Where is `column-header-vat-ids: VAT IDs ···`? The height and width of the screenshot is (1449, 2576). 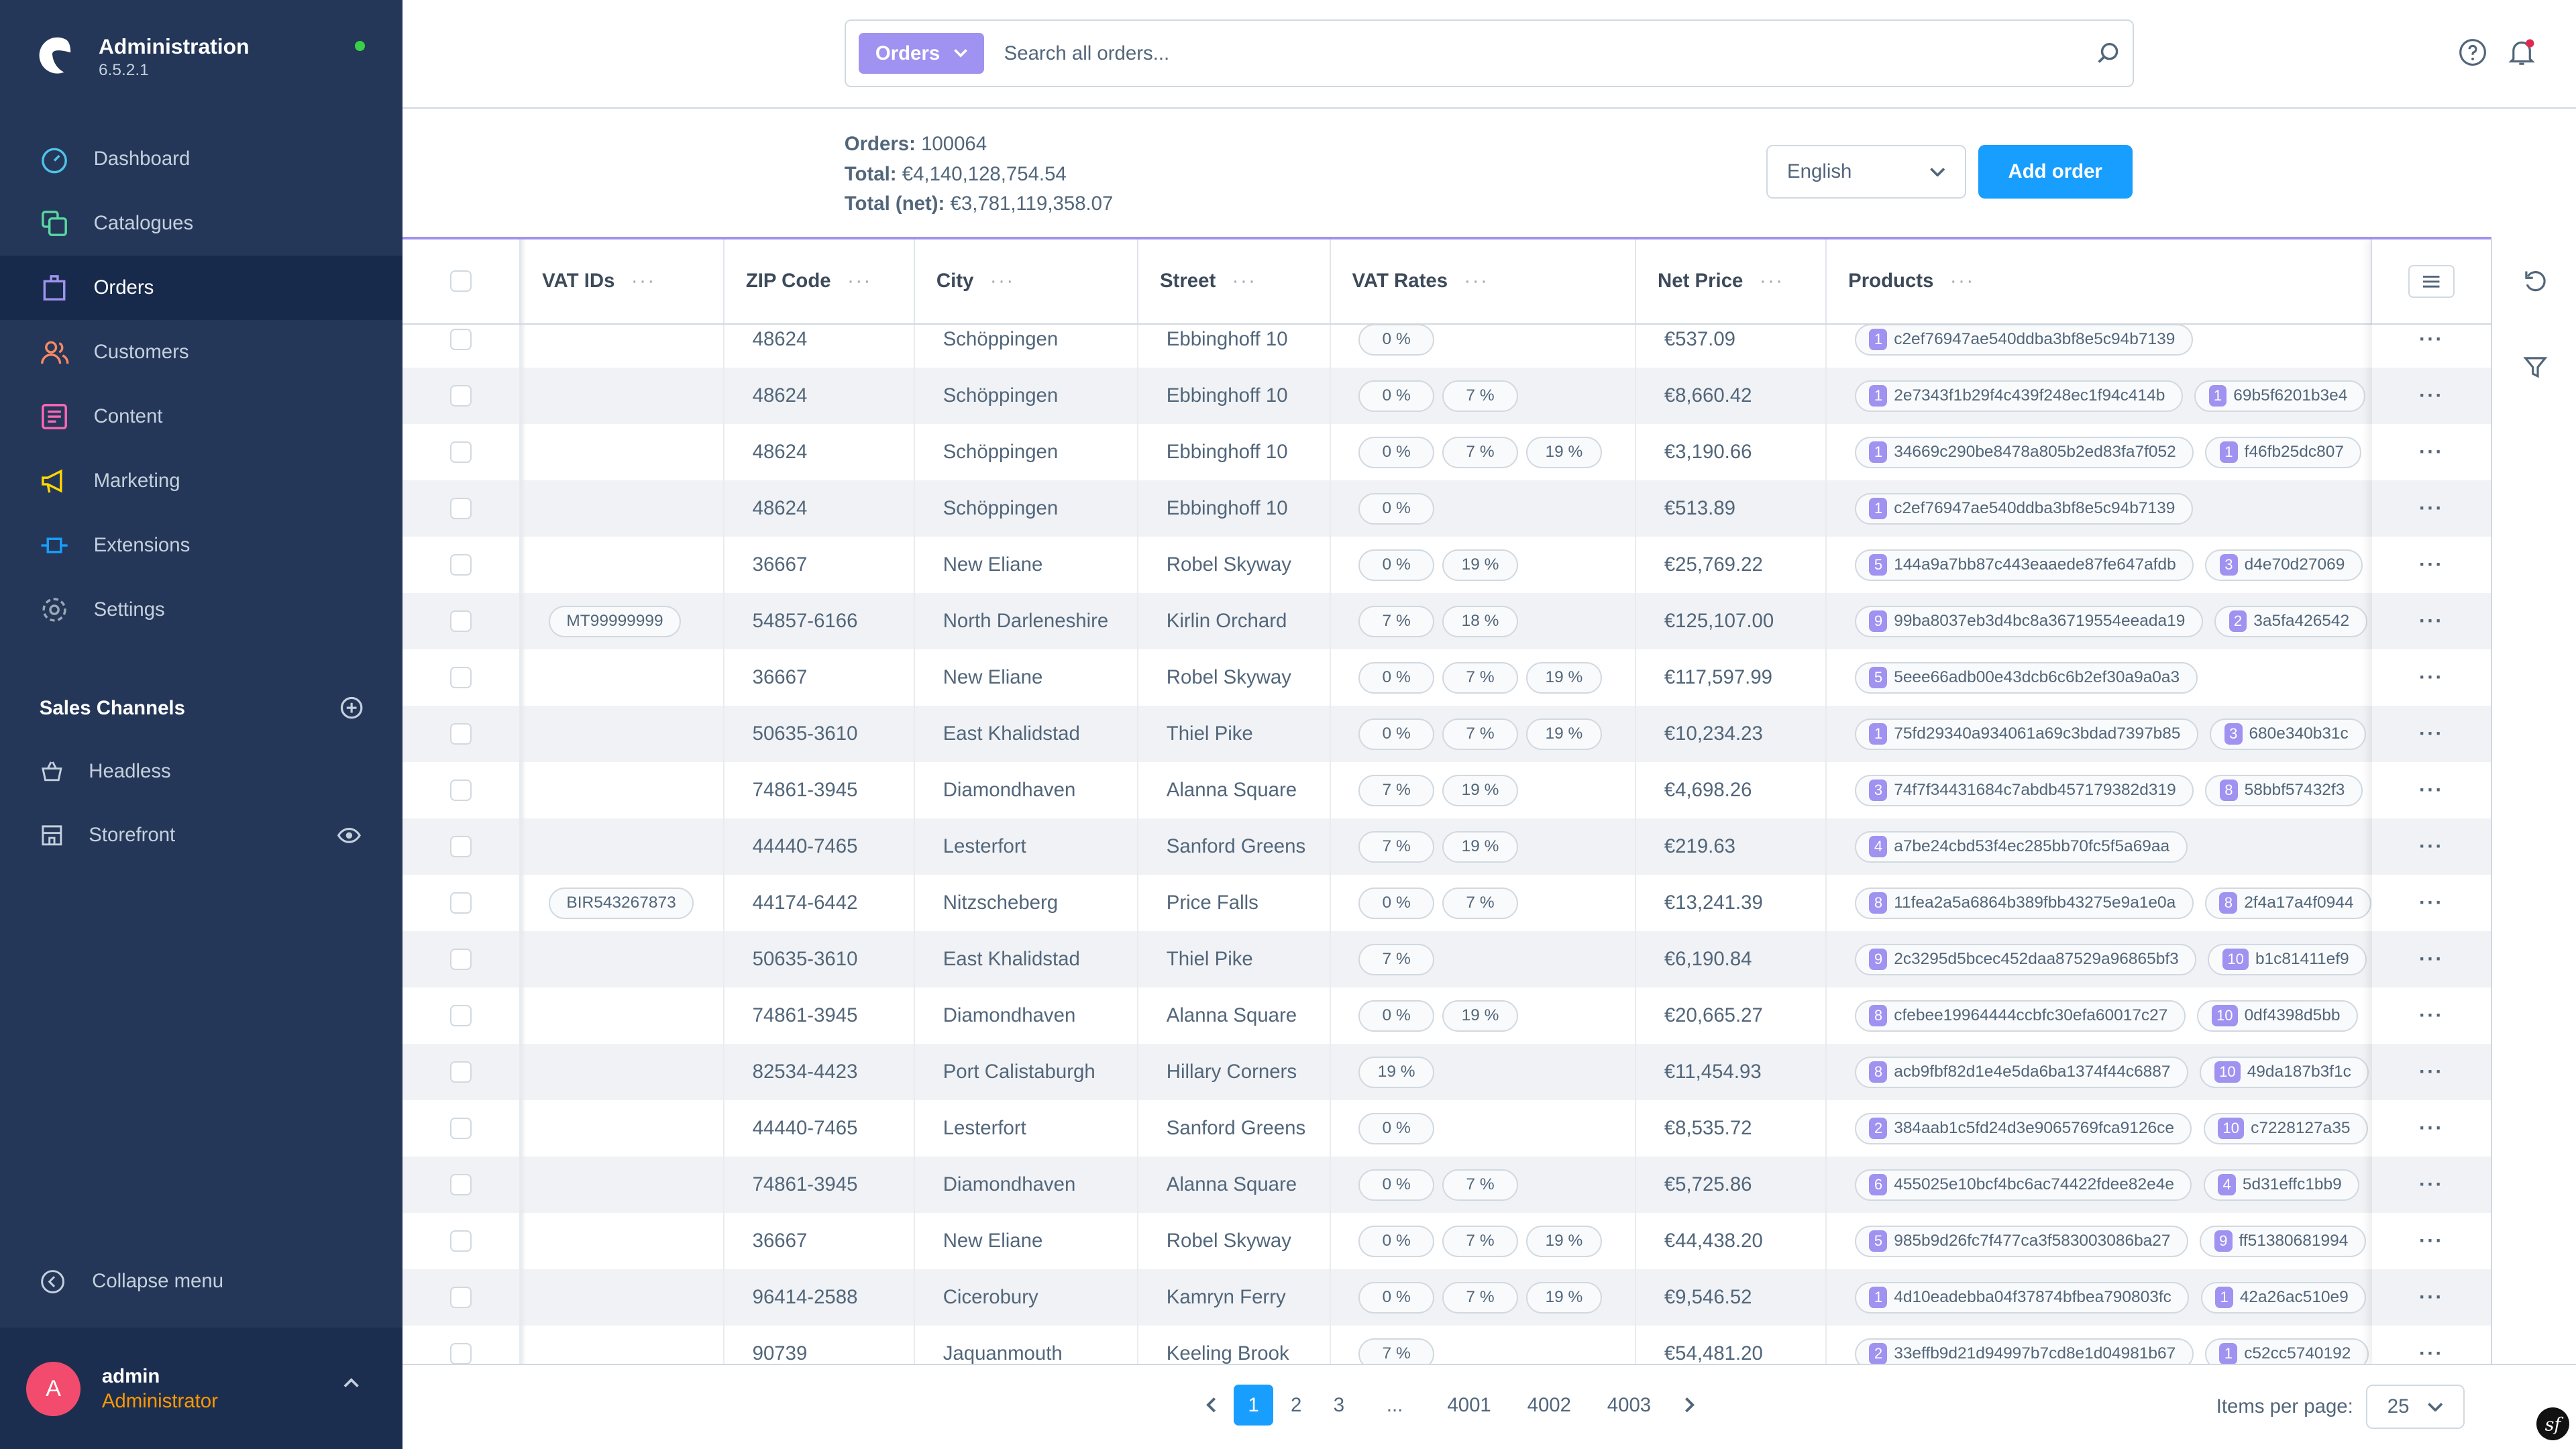
column-header-vat-ids: VAT IDs ··· is located at coordinates (622, 281).